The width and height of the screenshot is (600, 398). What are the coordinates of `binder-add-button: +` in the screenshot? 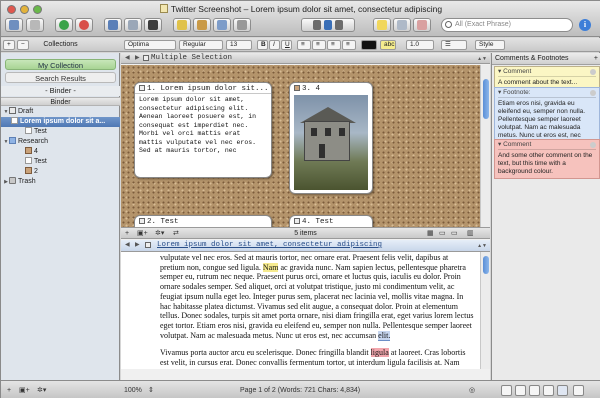 It's located at (9, 390).